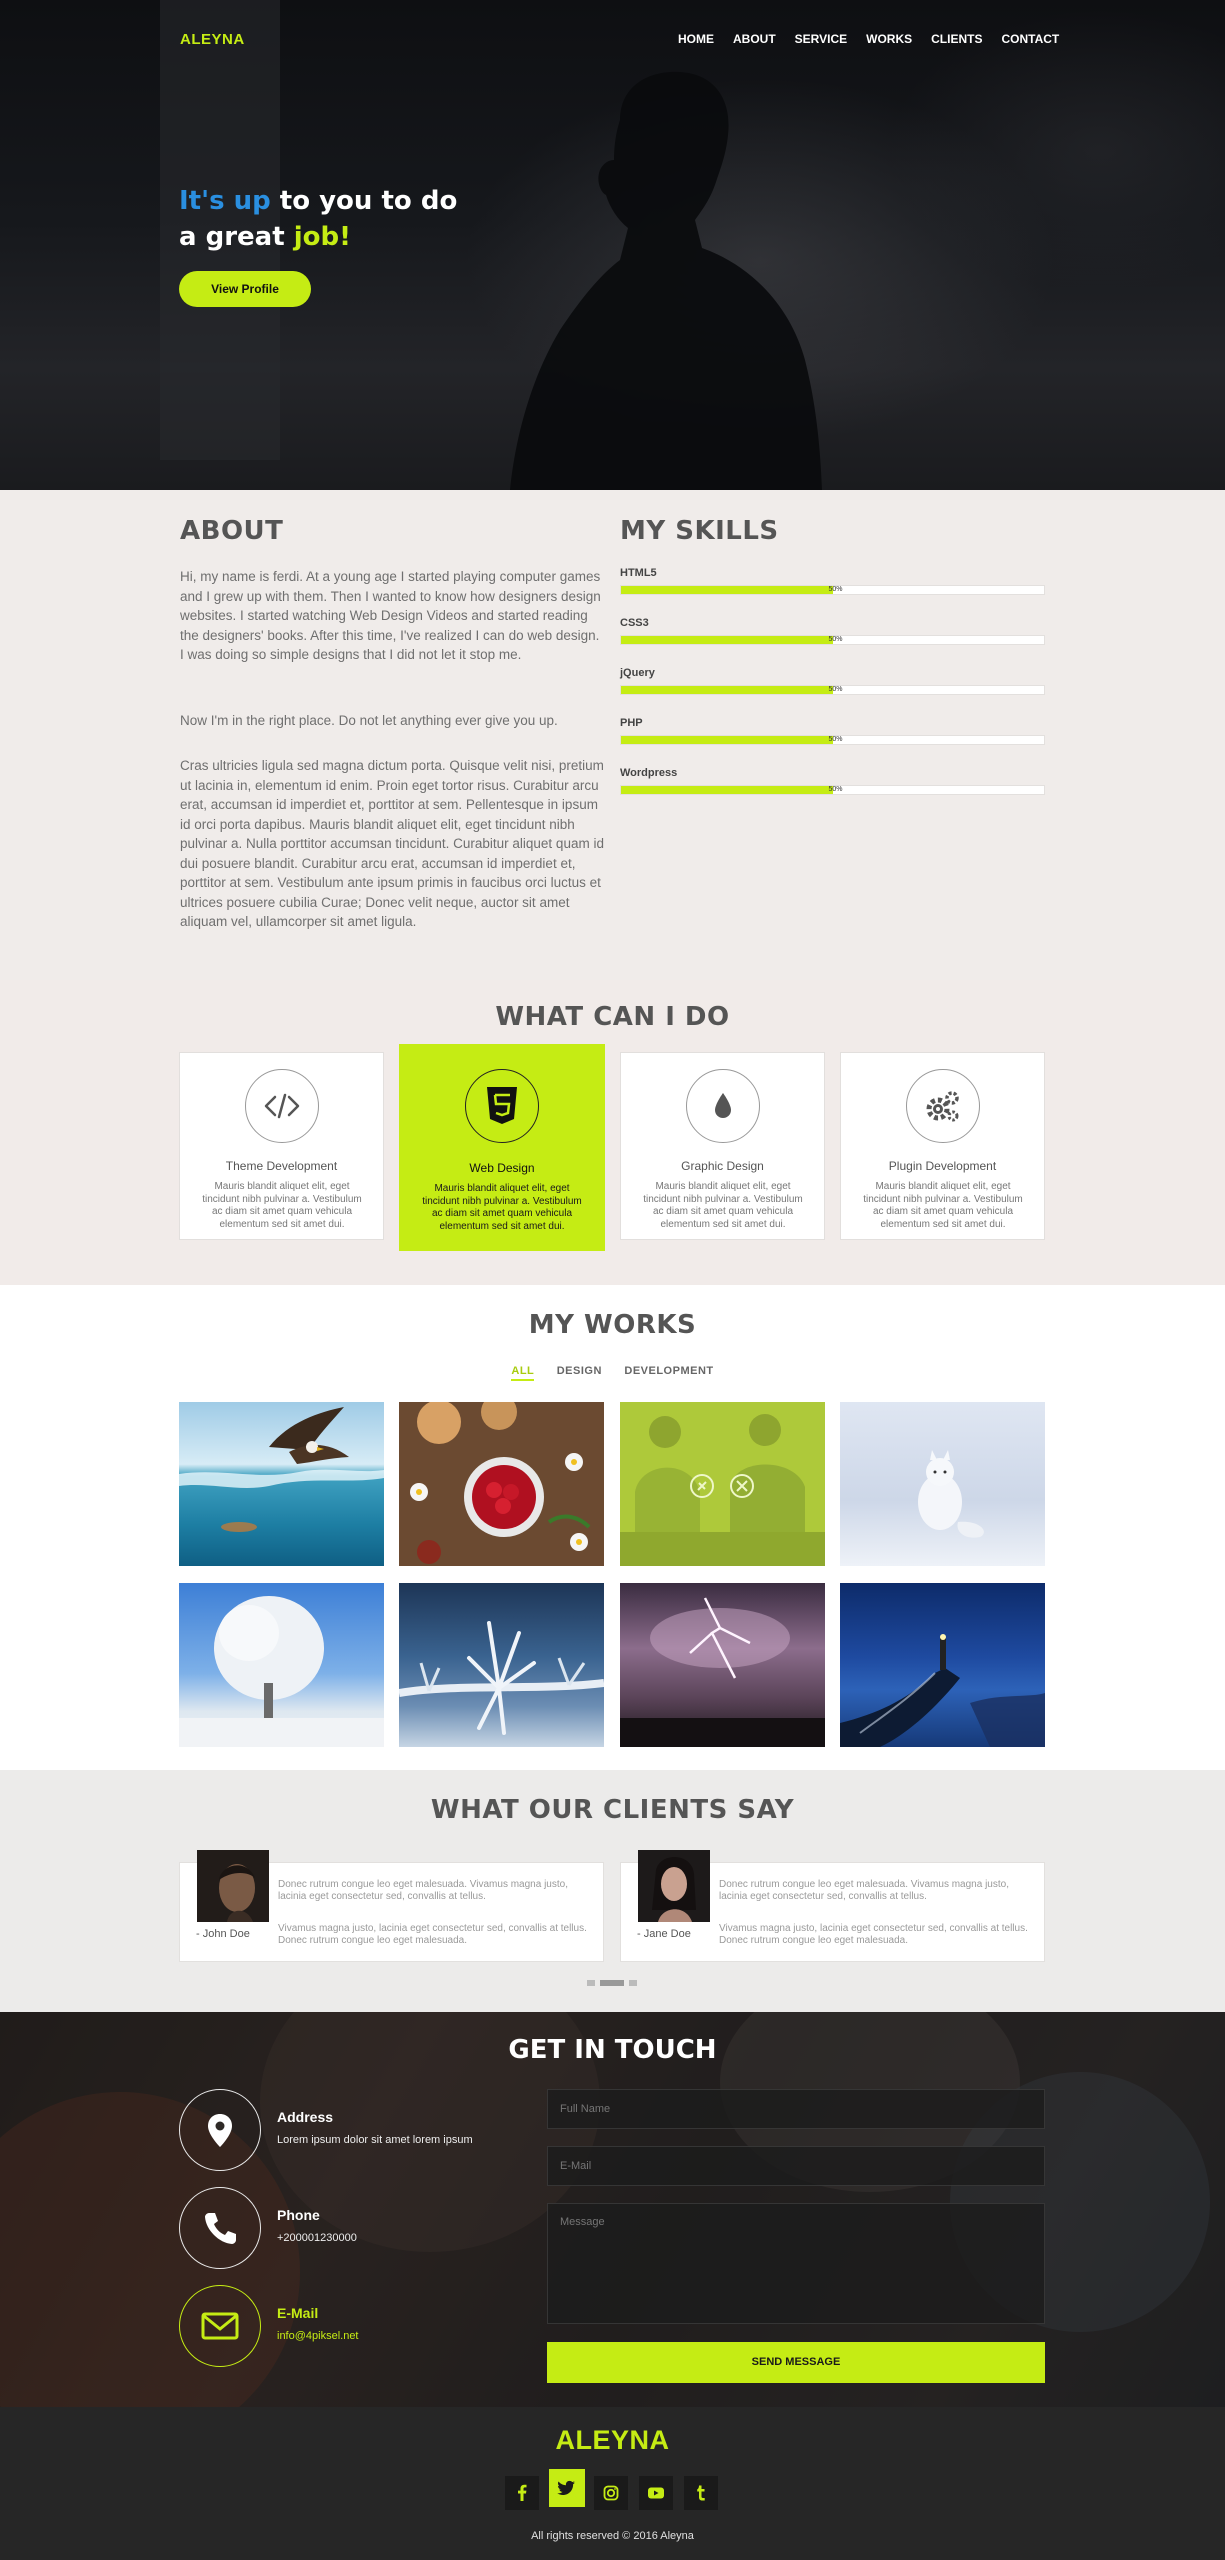  What do you see at coordinates (951, 1494) in the screenshot?
I see `arctic-fox-photo` at bounding box center [951, 1494].